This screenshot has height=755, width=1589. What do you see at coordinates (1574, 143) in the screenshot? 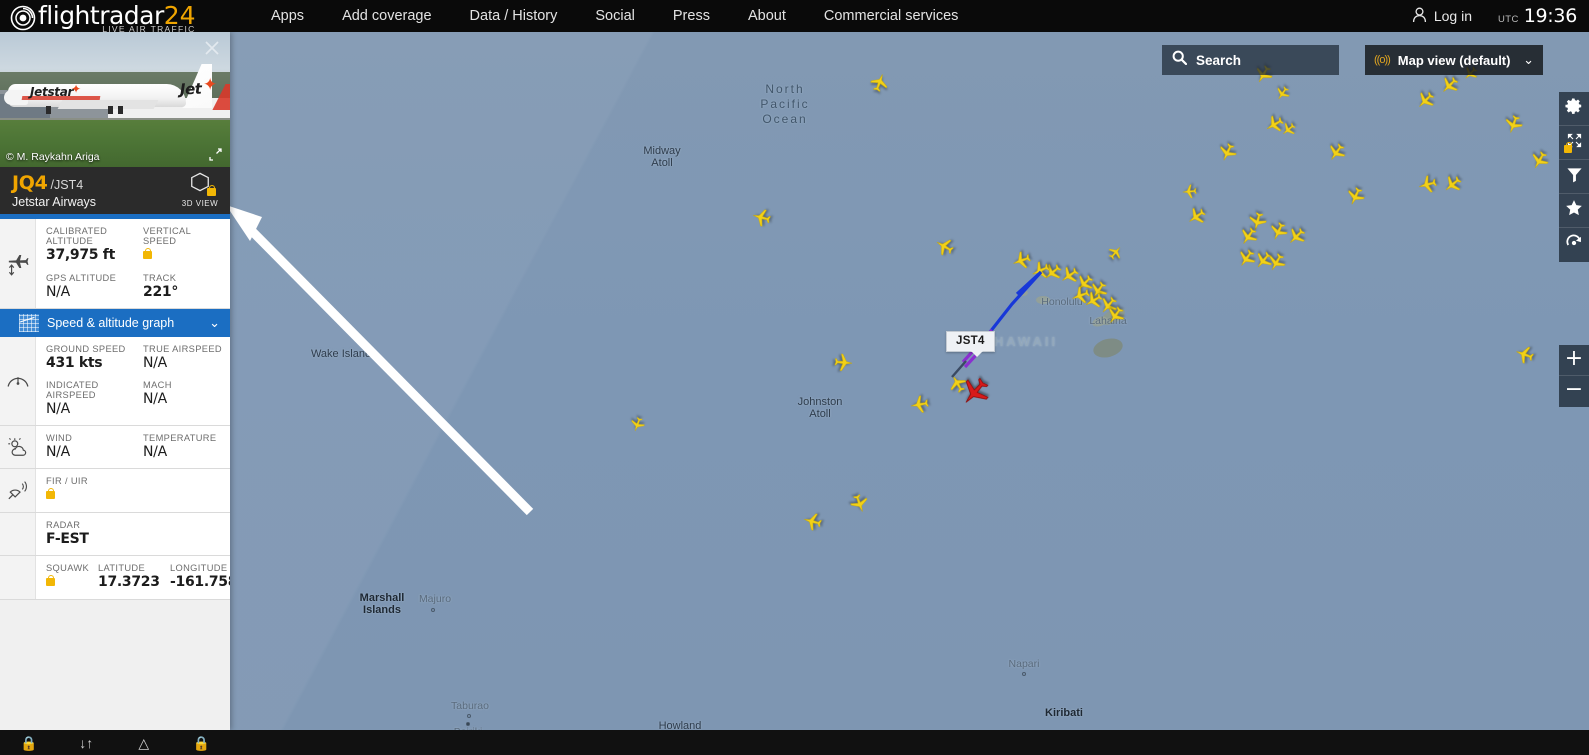
I see `fullscreen-button` at bounding box center [1574, 143].